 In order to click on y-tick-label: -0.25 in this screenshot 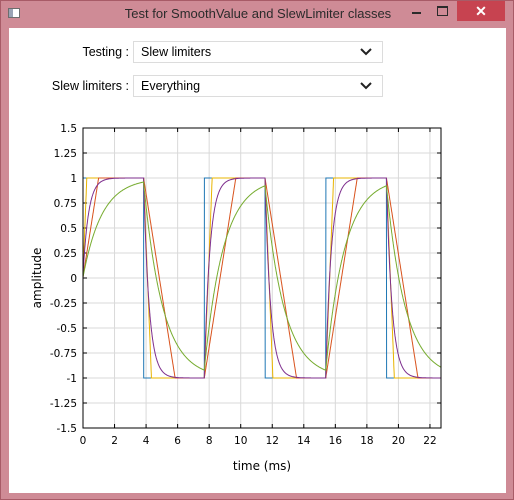, I will do `click(63, 304)`.